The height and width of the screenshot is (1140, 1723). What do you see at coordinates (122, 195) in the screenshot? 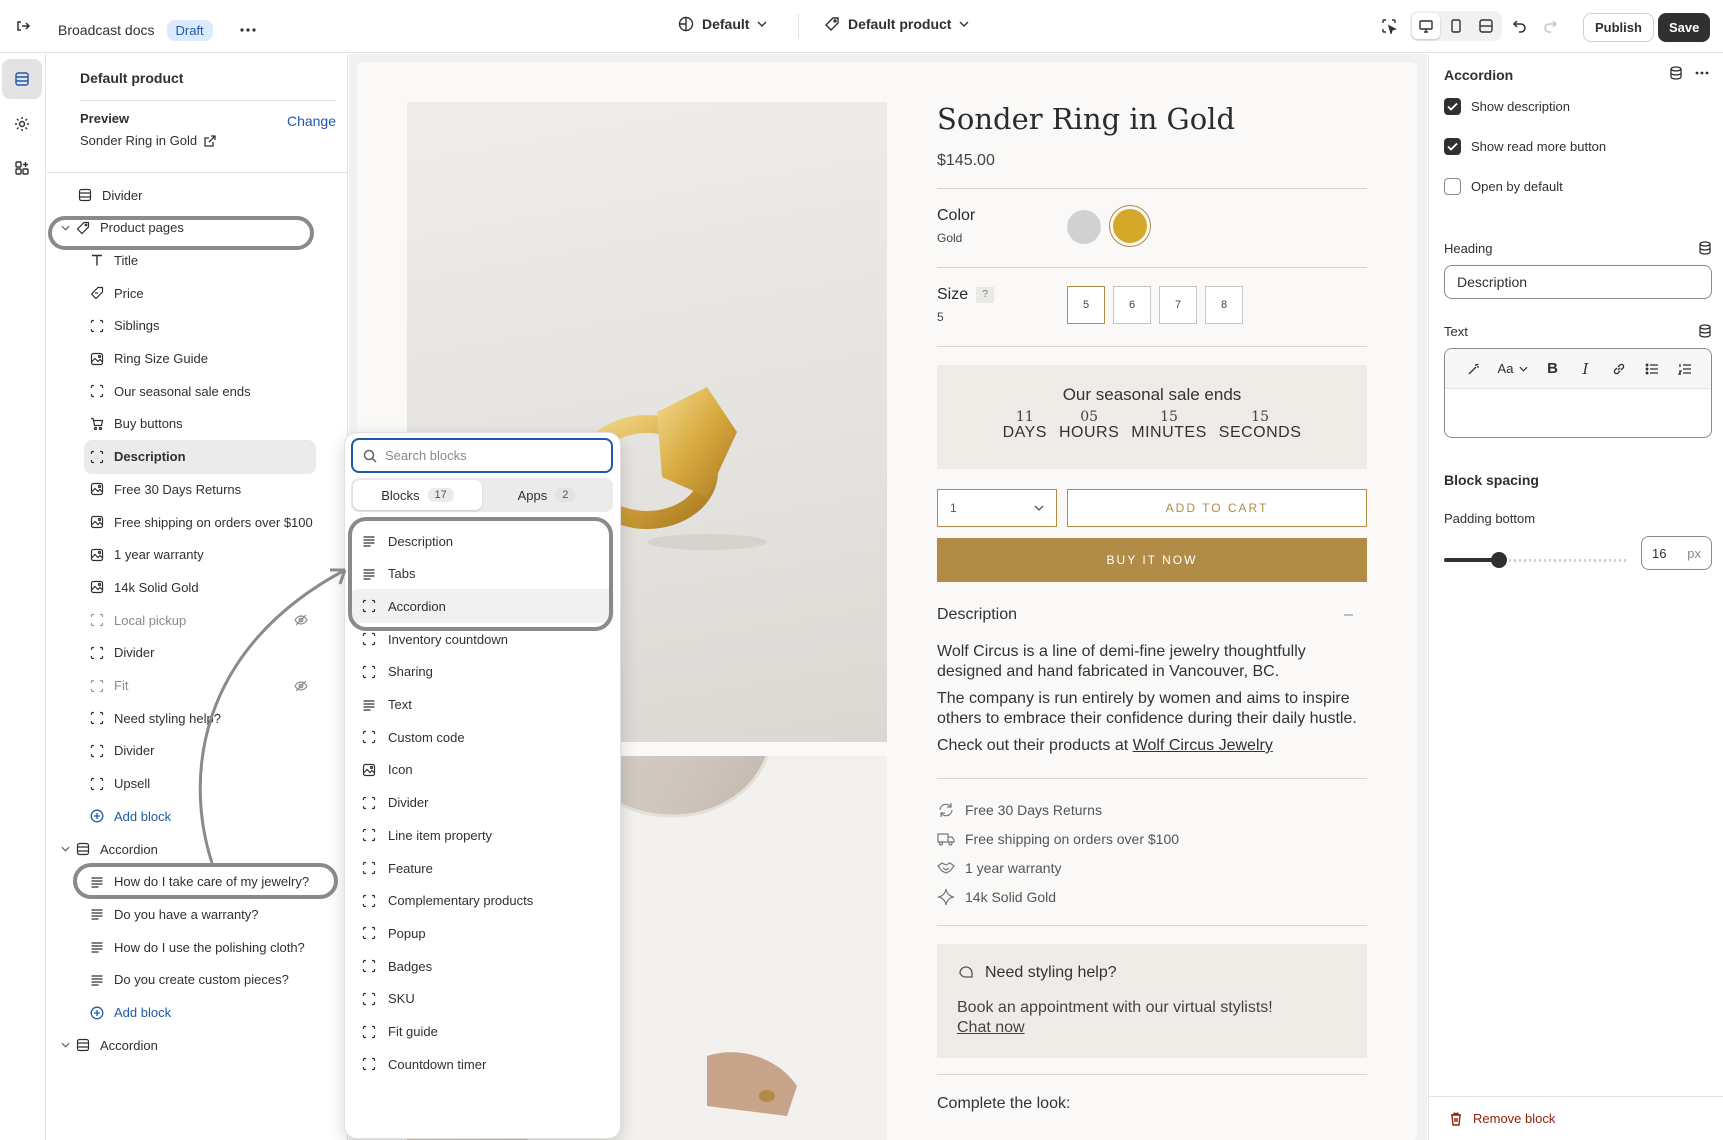
I see `tree-item-label: Divider` at bounding box center [122, 195].